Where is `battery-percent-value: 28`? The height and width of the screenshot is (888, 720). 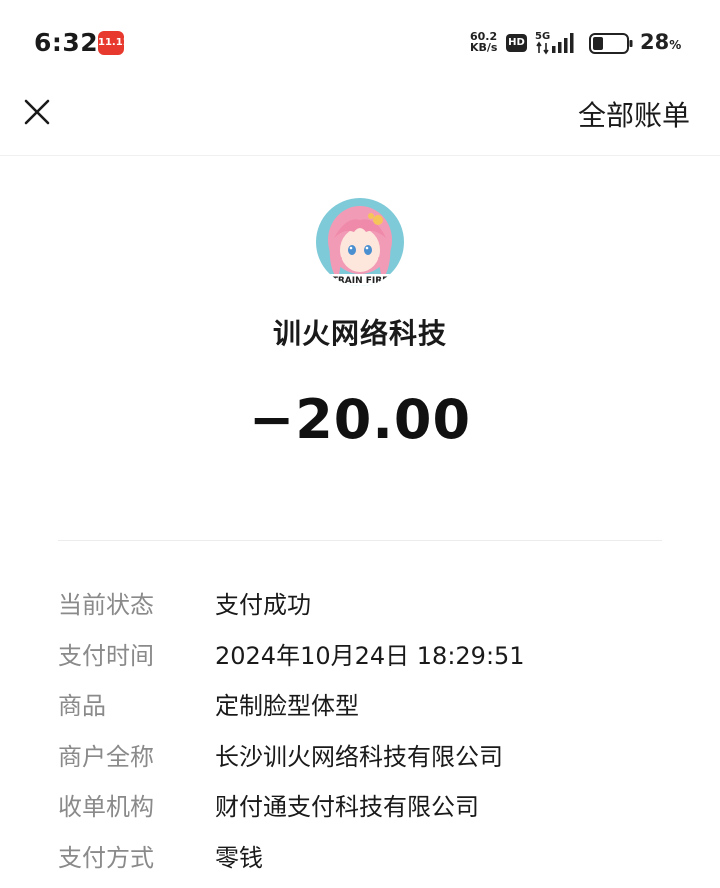
battery-percent-value: 28 is located at coordinates (654, 42).